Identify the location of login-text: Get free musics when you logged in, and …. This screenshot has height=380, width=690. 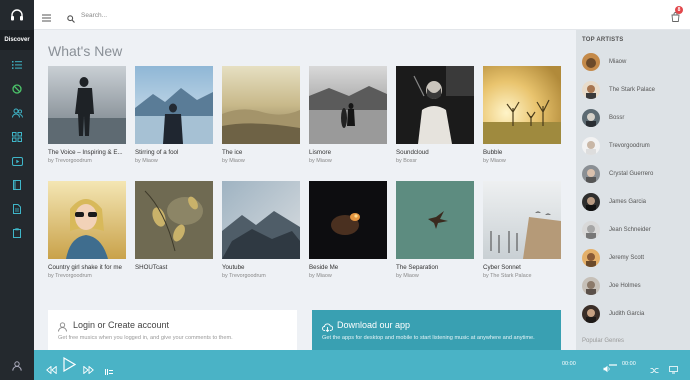
(145, 338).